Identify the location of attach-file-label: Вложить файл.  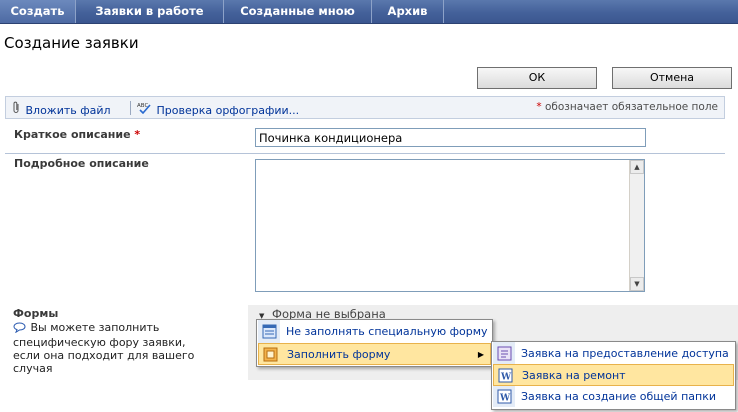
(68, 110).